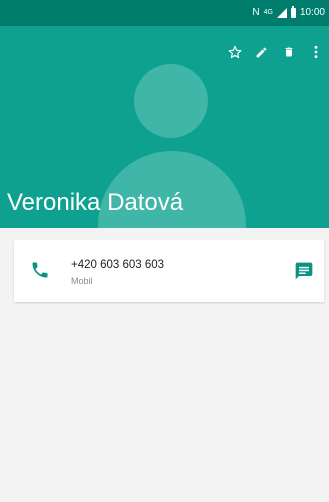  What do you see at coordinates (164, 13) in the screenshot?
I see `status-bar: N 4G 10:00` at bounding box center [164, 13].